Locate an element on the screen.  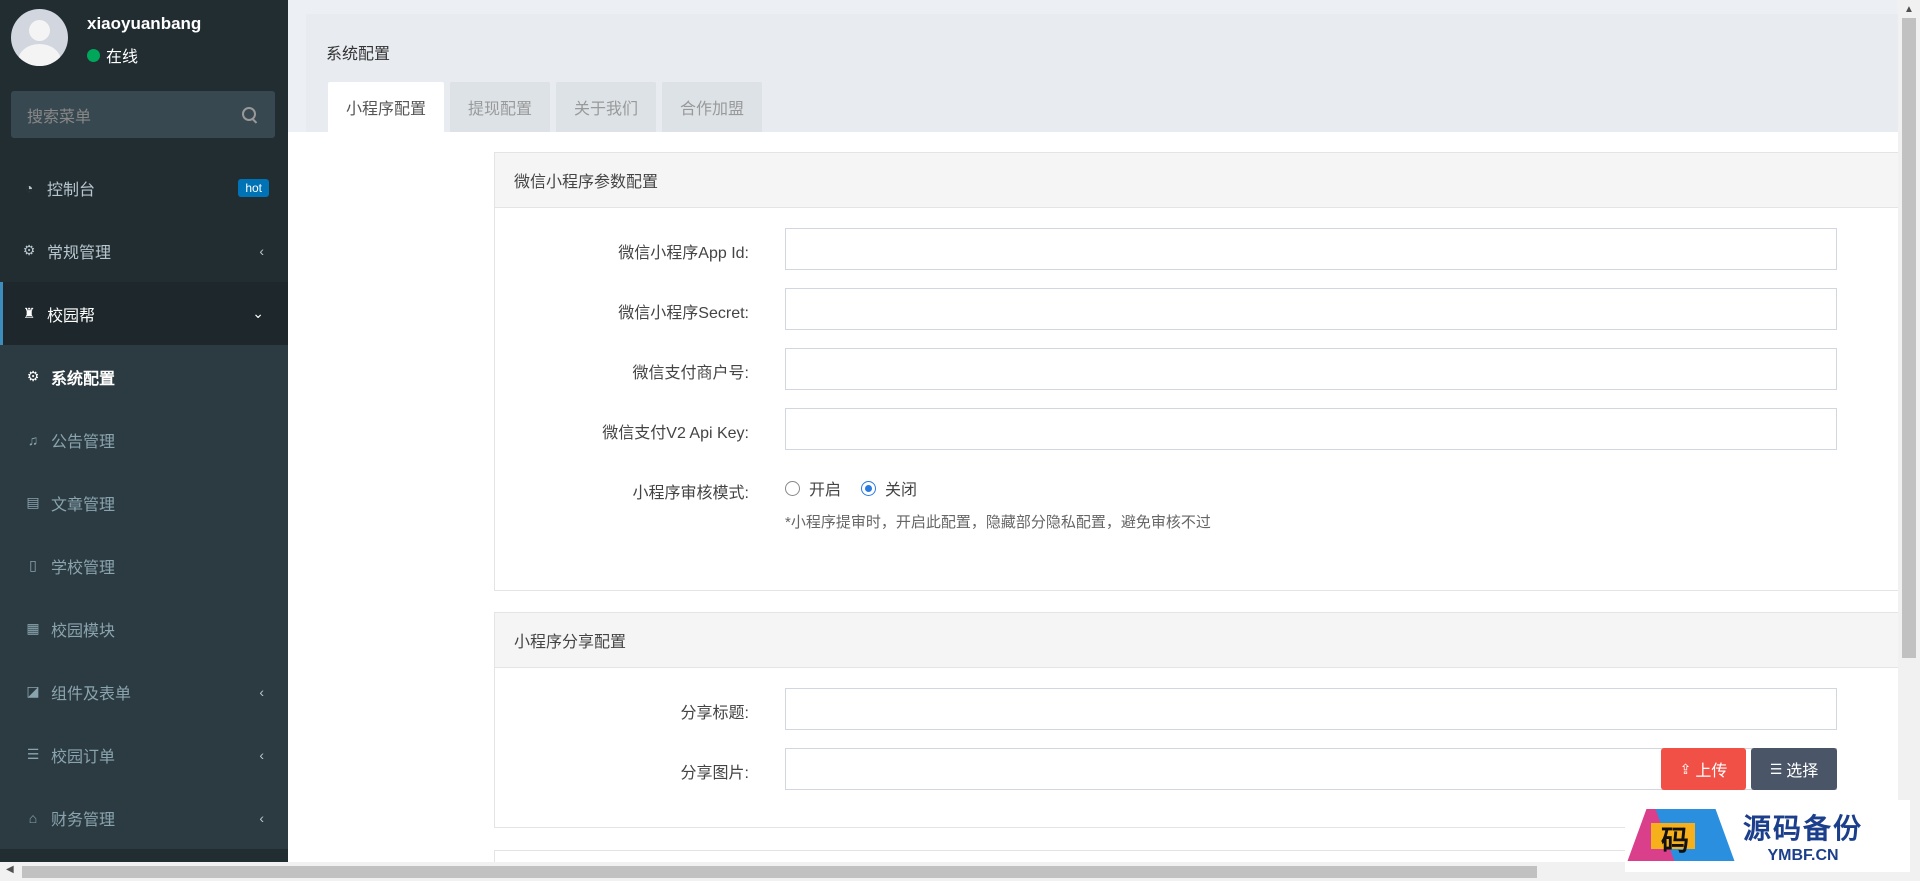
sidebar-item-system-config: ⚙ 系统配置 is located at coordinates (144, 376).